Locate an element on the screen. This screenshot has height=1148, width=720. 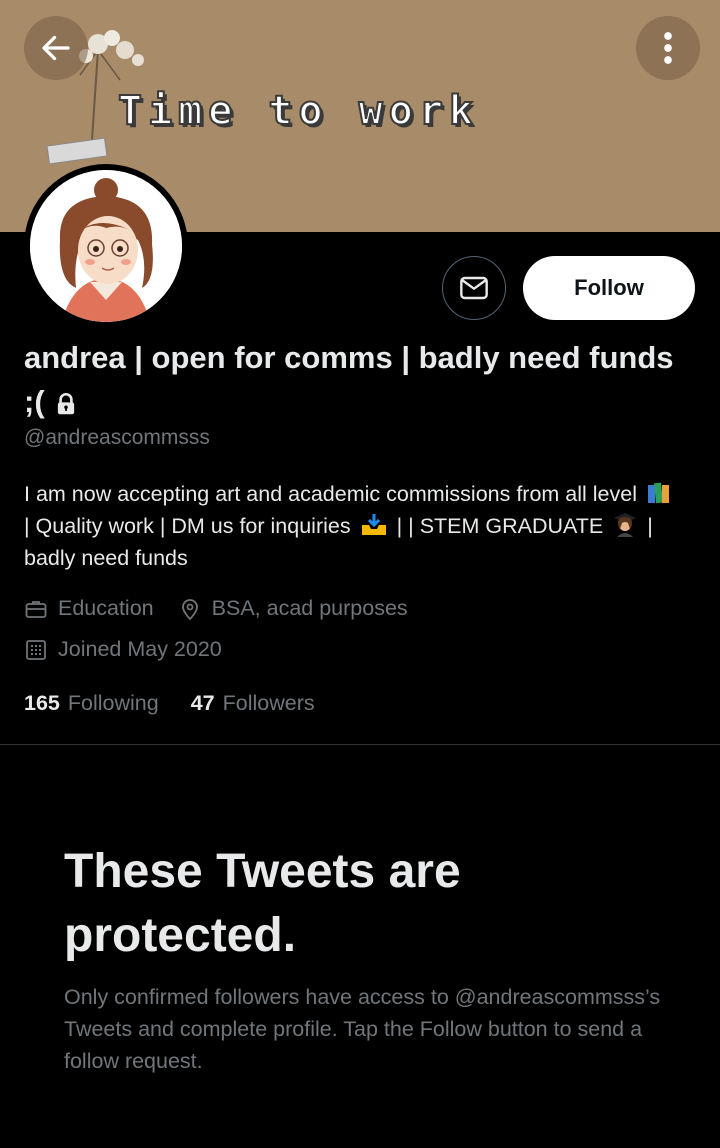
avatar is located at coordinates (106, 246).